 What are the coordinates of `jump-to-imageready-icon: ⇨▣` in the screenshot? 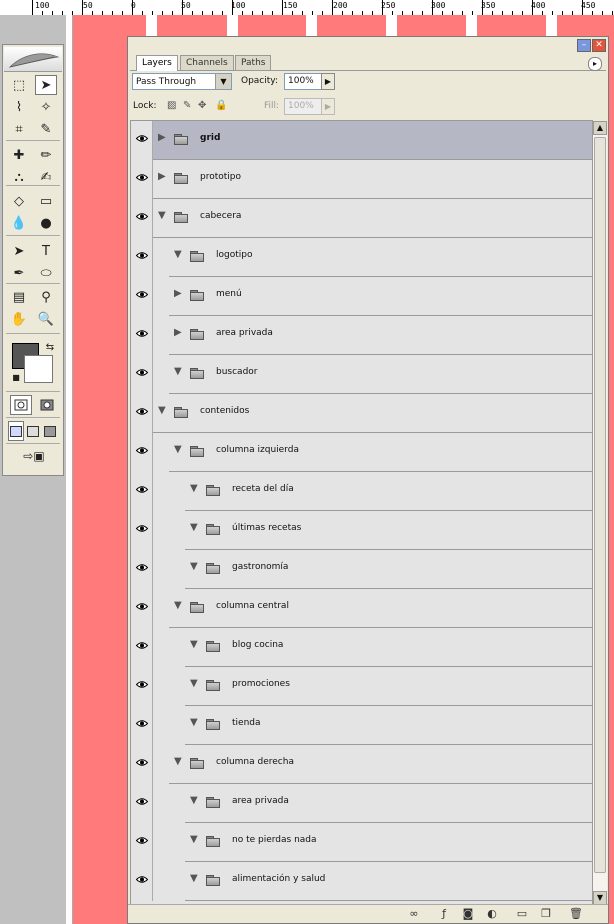 It's located at (34, 456).